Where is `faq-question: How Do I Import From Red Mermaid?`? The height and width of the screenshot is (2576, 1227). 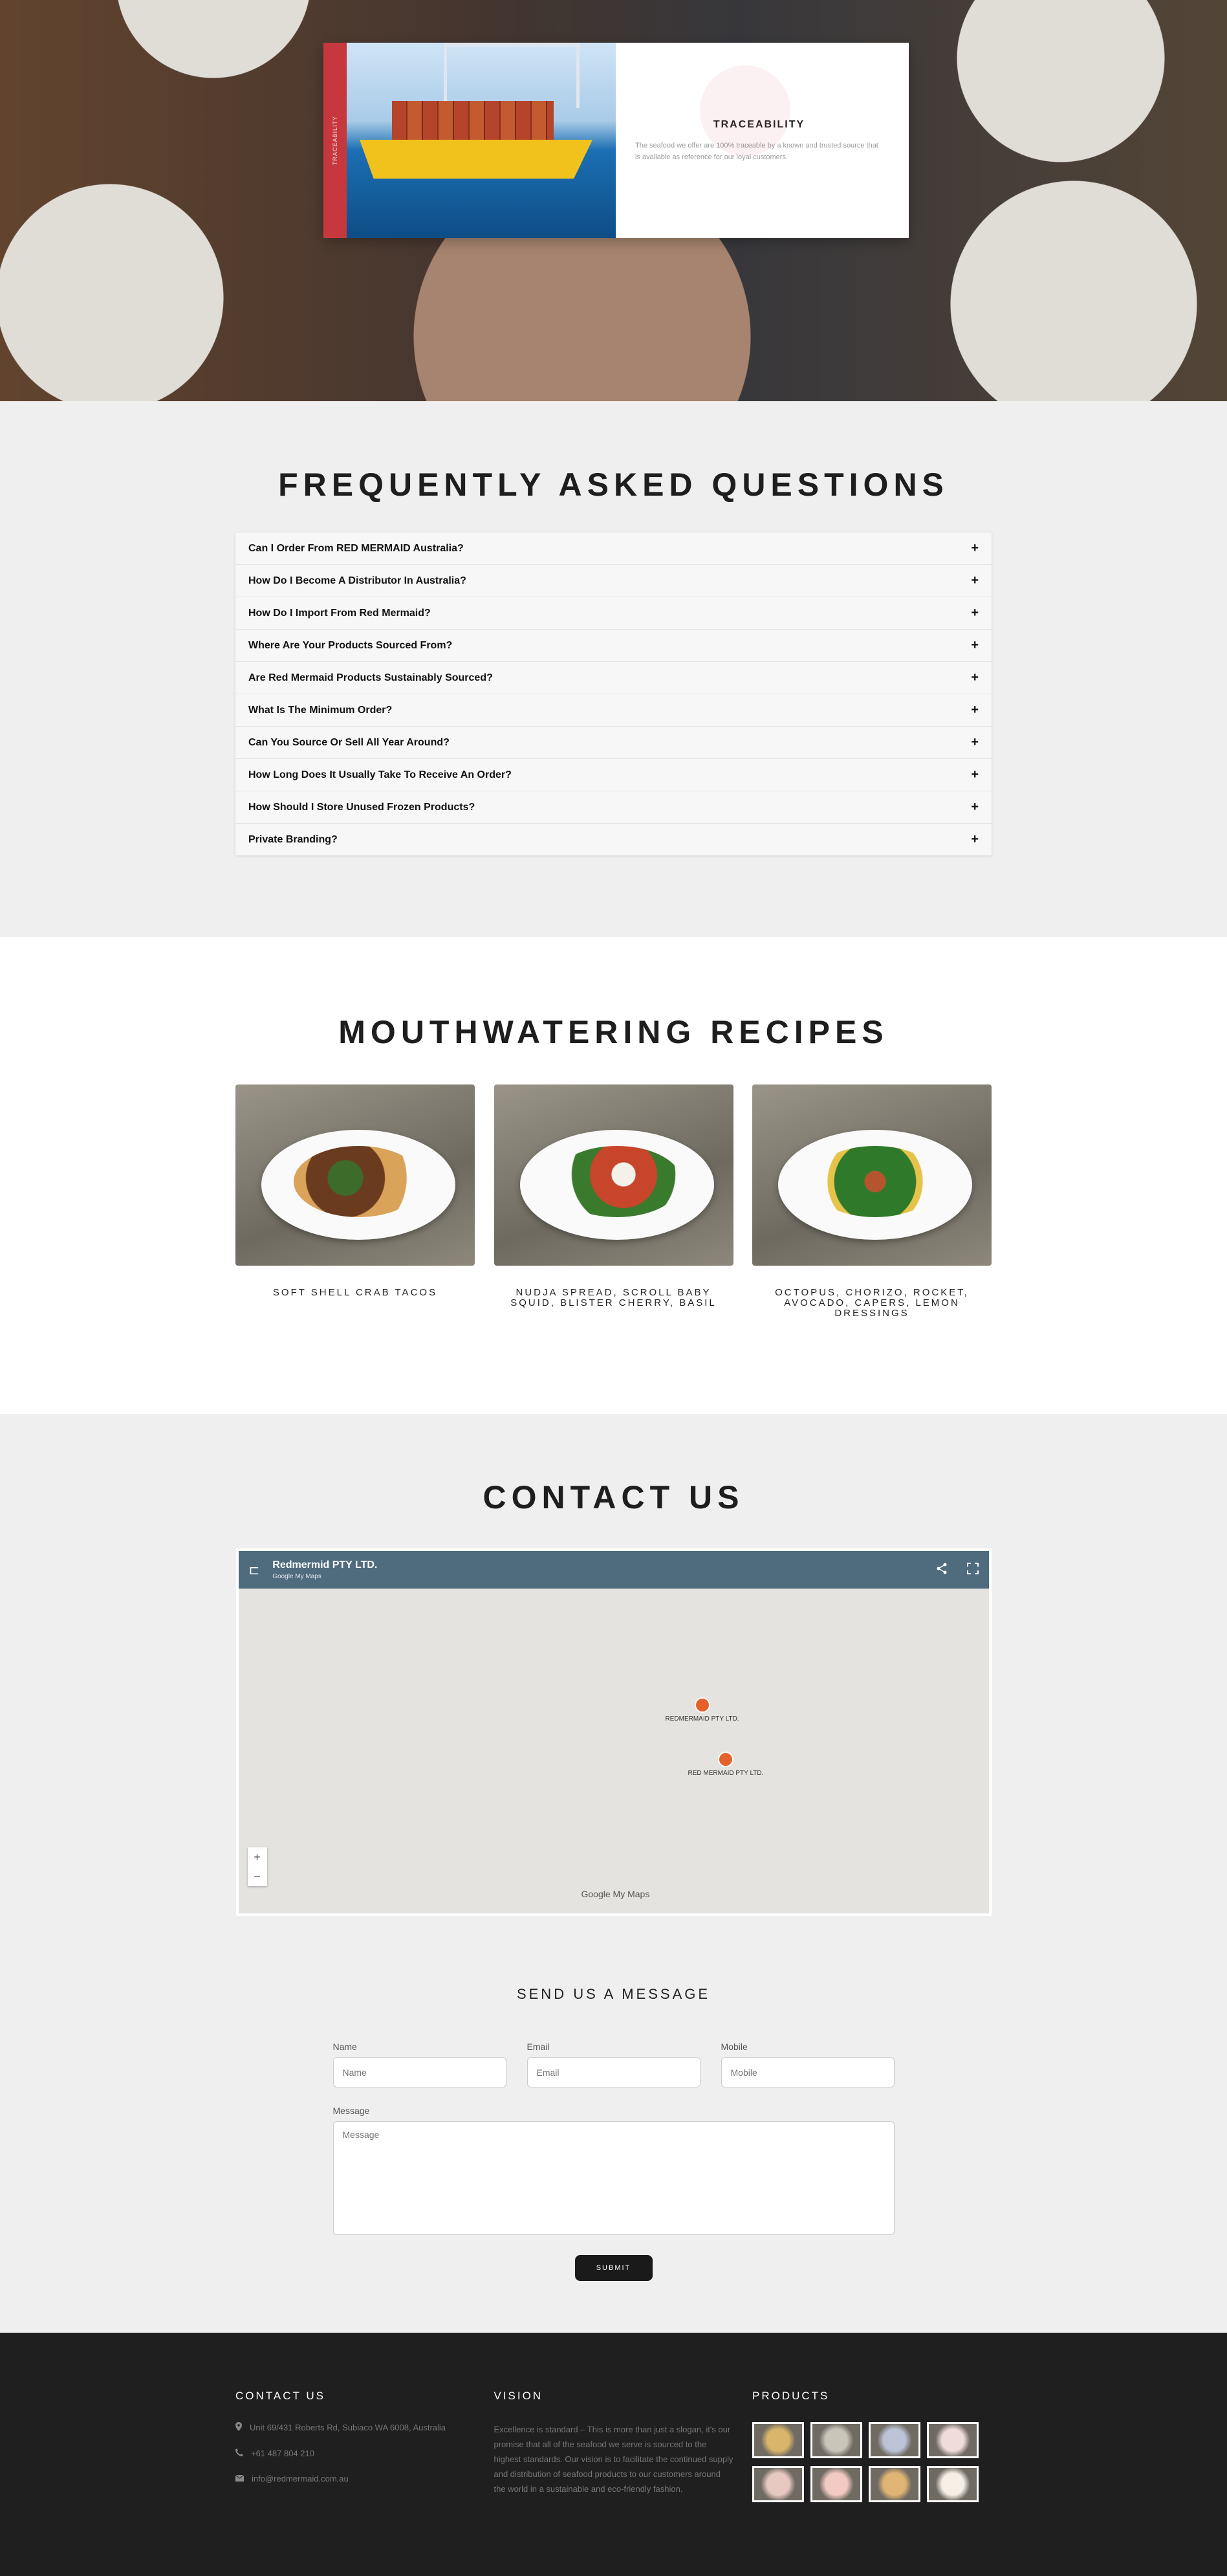
faq-question: How Do I Import From Red Mermaid? is located at coordinates (339, 613).